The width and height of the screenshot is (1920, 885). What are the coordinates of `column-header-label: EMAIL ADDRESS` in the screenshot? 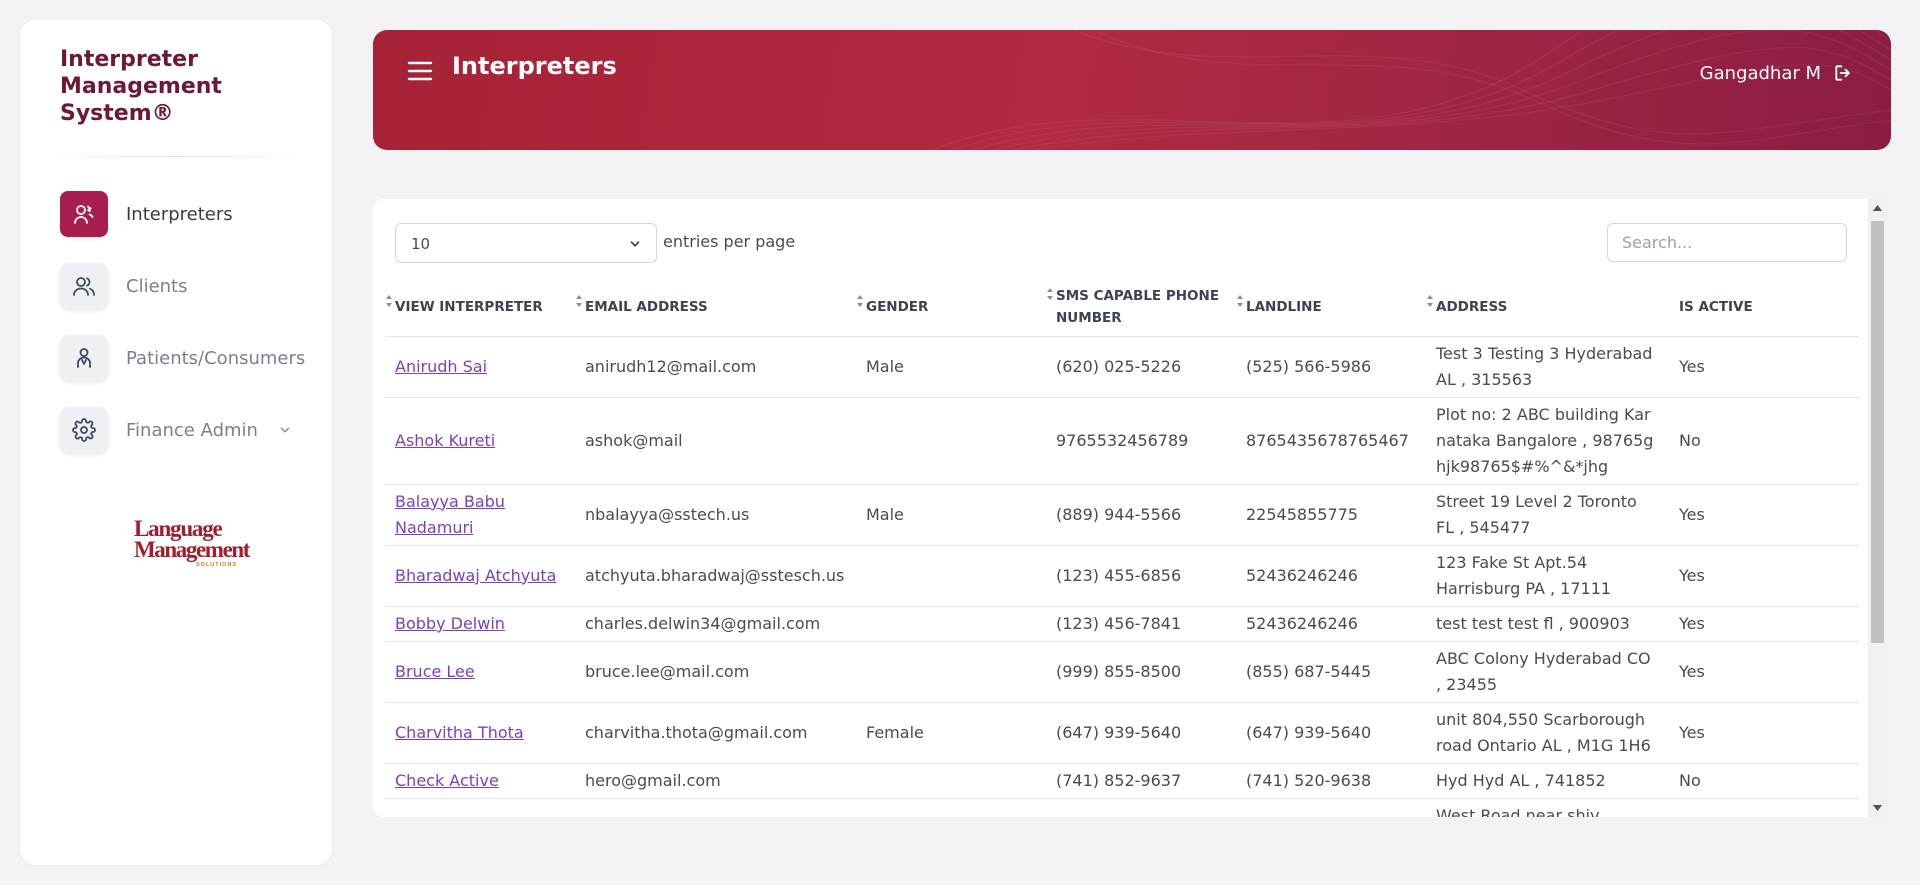 It's located at (646, 307).